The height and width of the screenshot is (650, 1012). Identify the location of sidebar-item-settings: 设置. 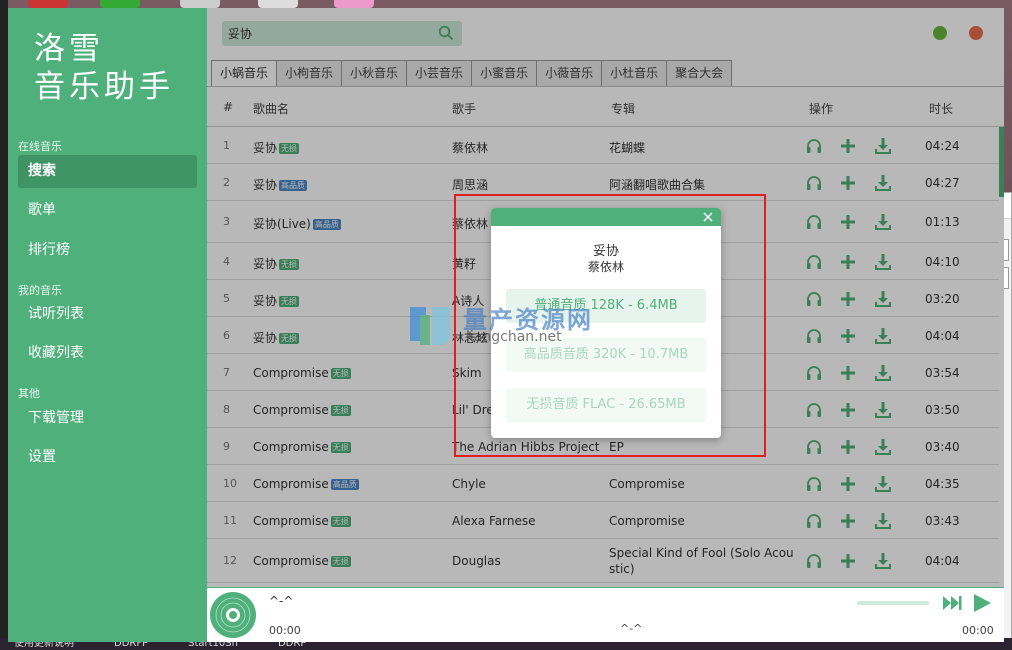
(107, 457).